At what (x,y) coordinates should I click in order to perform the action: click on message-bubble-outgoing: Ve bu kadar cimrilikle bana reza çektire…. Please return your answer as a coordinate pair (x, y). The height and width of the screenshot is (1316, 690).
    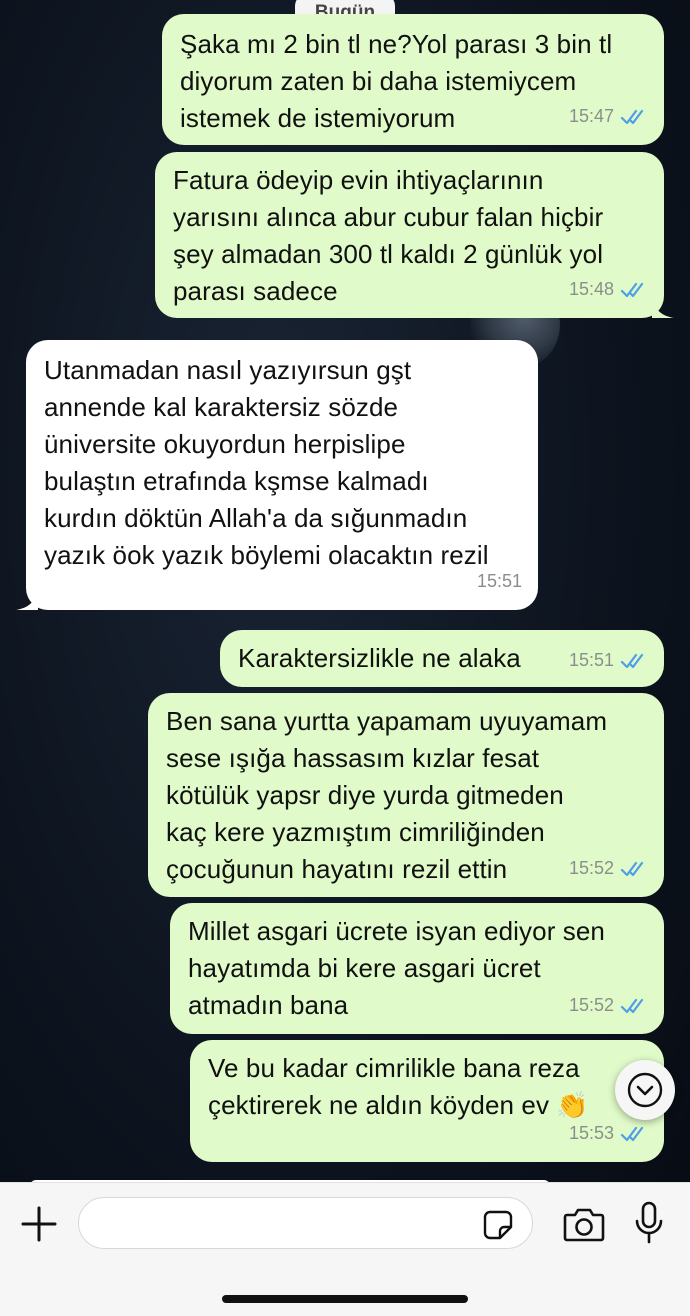
    Looking at the image, I should click on (427, 1101).